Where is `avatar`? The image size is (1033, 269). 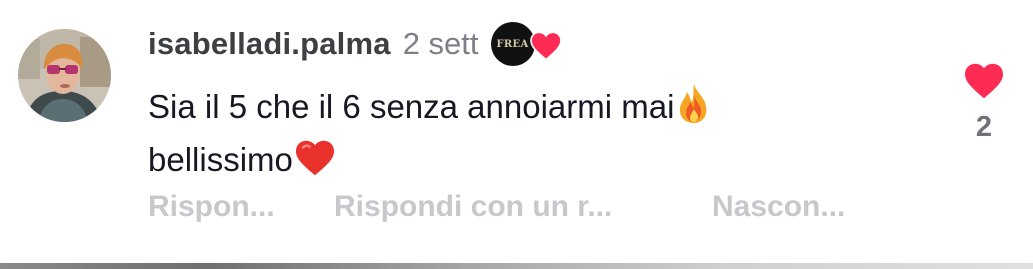 avatar is located at coordinates (64, 75).